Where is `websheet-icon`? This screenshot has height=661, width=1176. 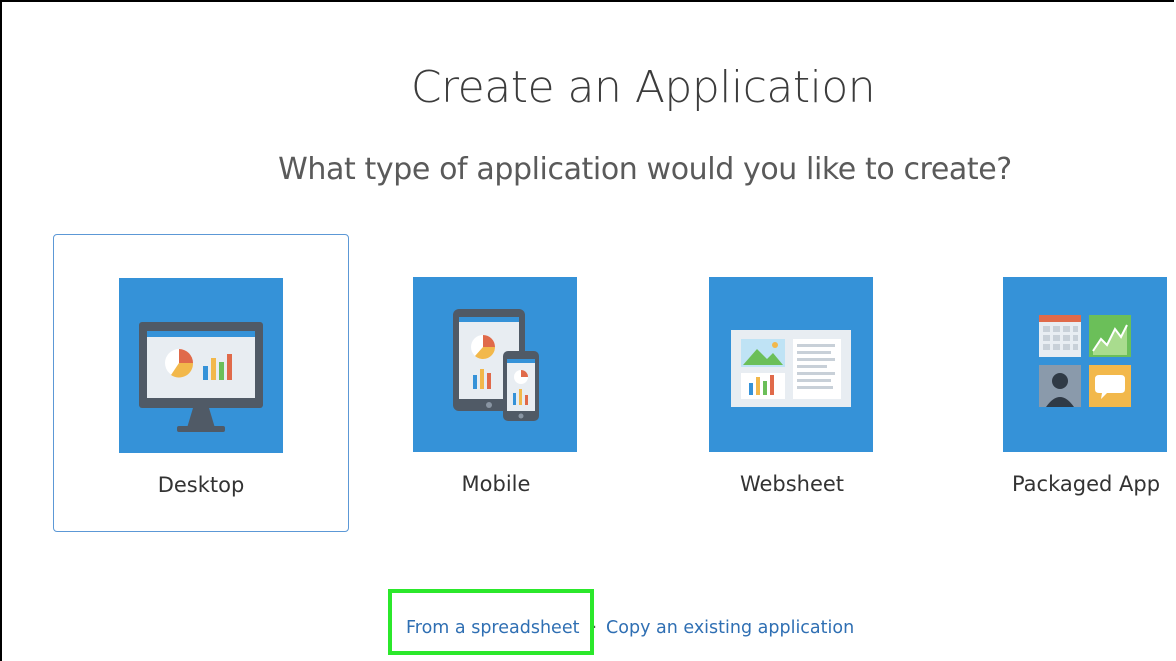 websheet-icon is located at coordinates (791, 365).